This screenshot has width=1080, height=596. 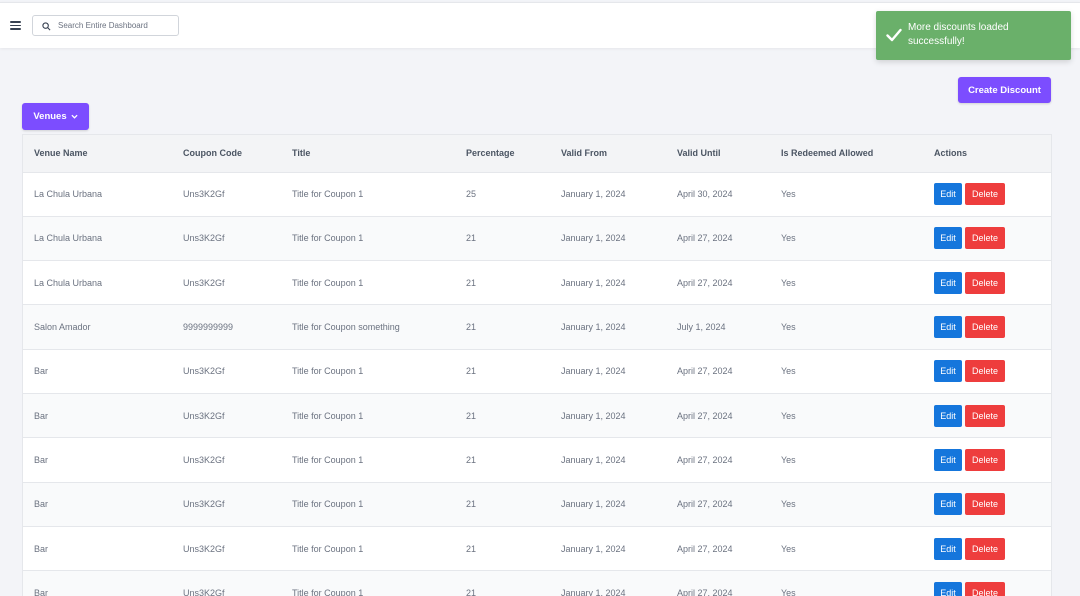 What do you see at coordinates (502, 154) in the screenshot?
I see `column-header: Percentage` at bounding box center [502, 154].